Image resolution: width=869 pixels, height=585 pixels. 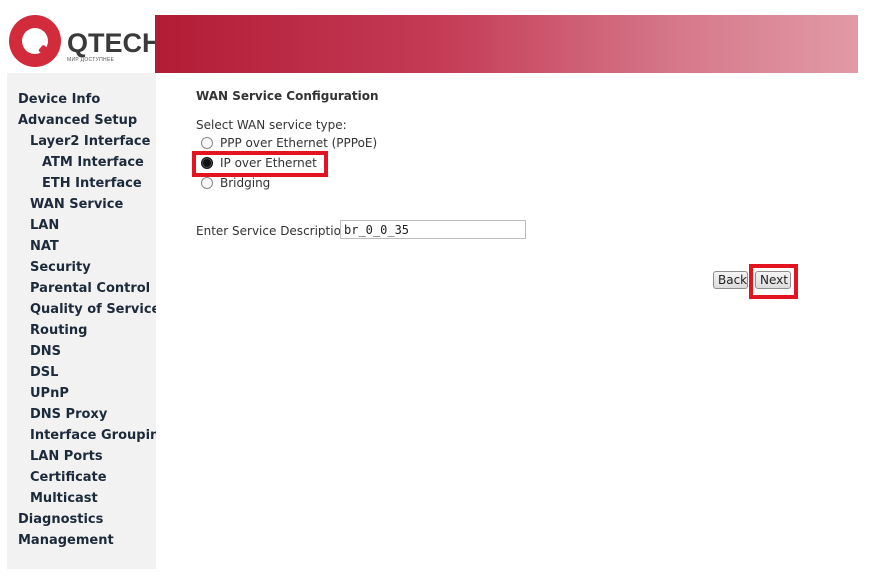 What do you see at coordinates (90, 142) in the screenshot?
I see `sidebar-item-layer2-interface: Layer2 Interface` at bounding box center [90, 142].